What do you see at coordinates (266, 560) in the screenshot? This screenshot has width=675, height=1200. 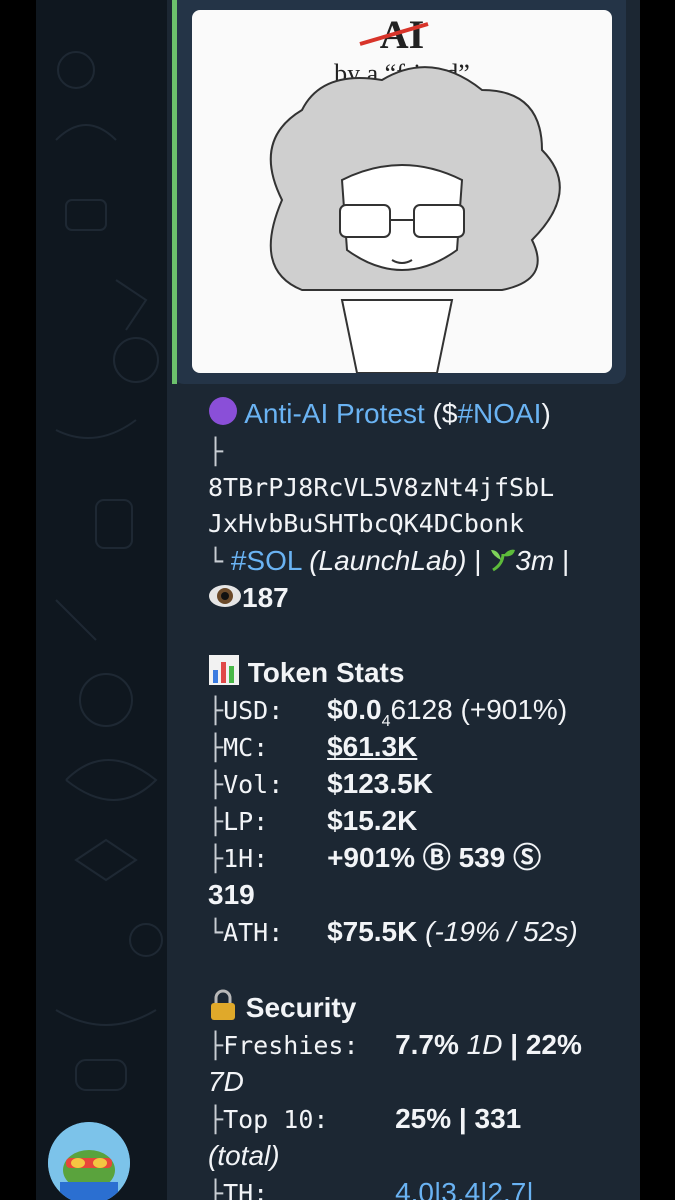 I see `chain-hashtag: #SOL` at bounding box center [266, 560].